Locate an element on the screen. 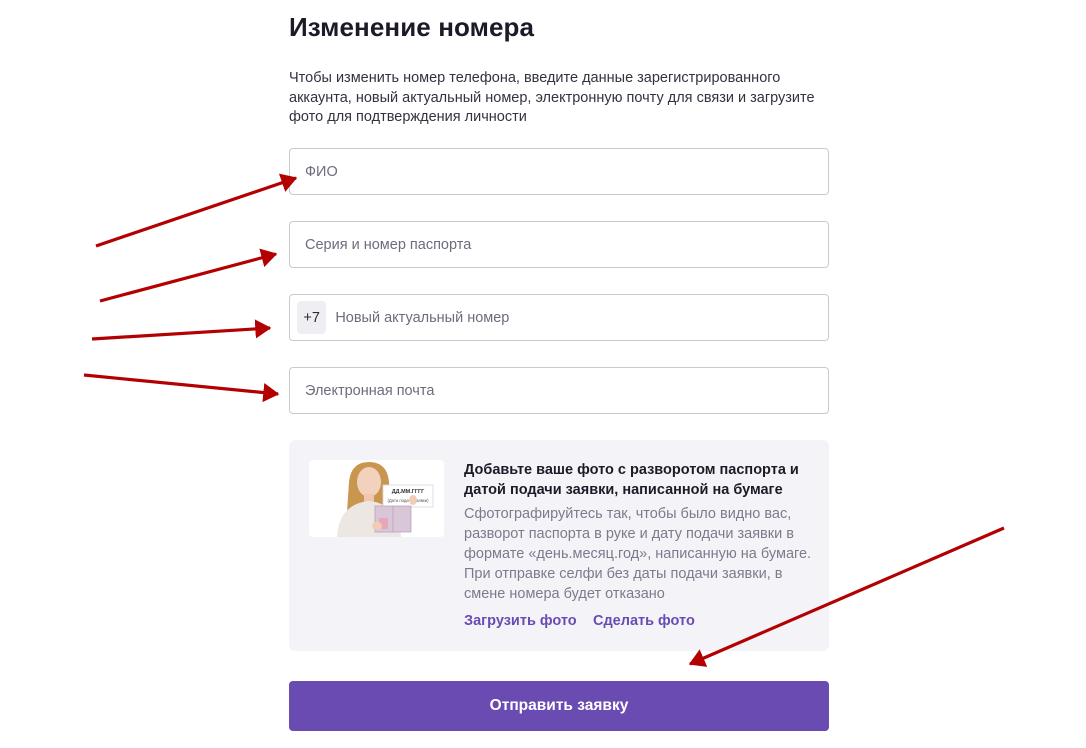 Image resolution: width=1086 pixels, height=748 pixels. page-title: Изменение номера is located at coordinates (412, 27).